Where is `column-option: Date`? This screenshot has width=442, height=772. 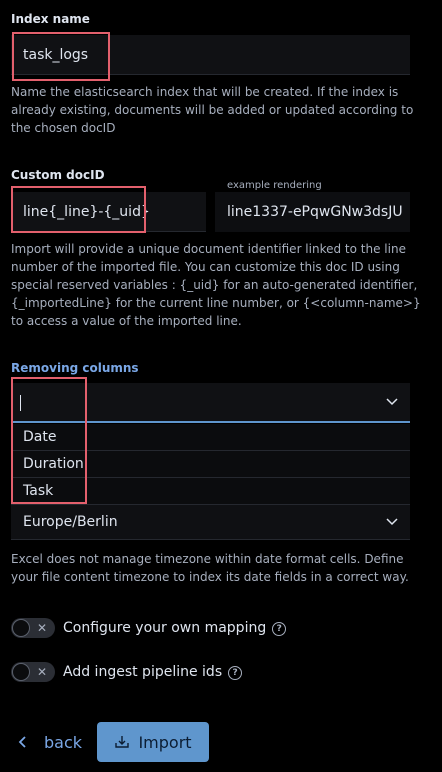 column-option: Date is located at coordinates (210, 437).